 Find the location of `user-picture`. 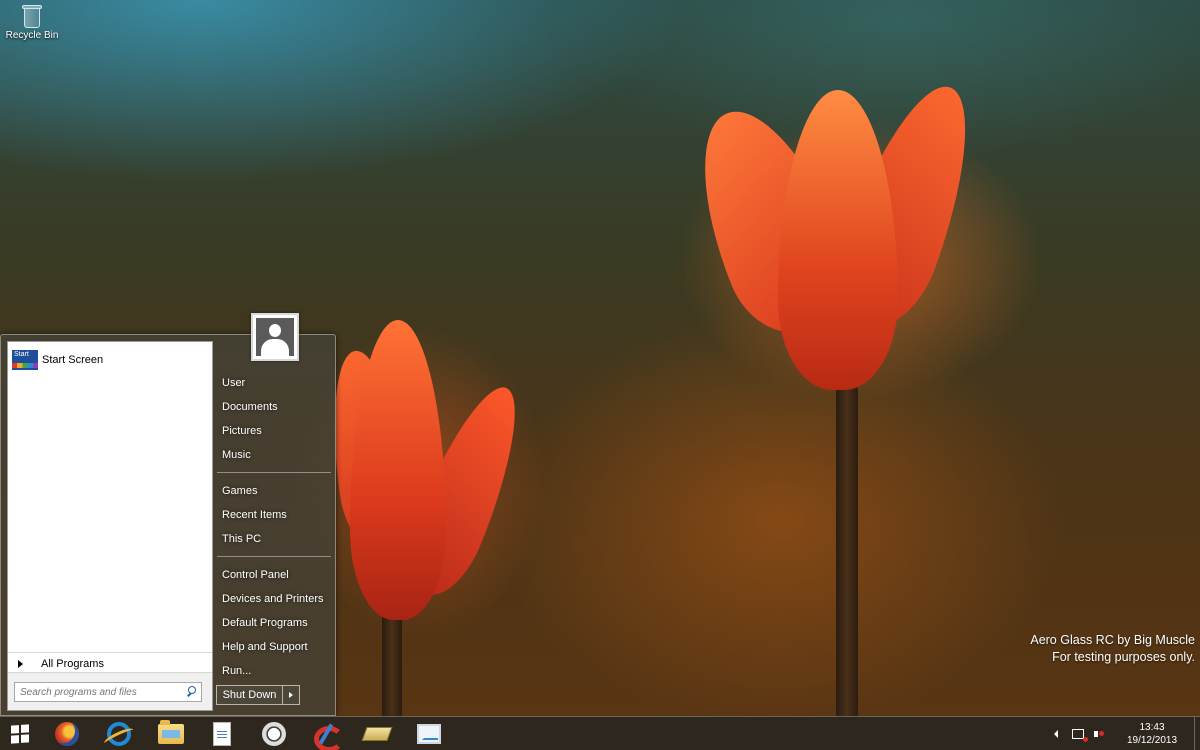

user-picture is located at coordinates (275, 337).